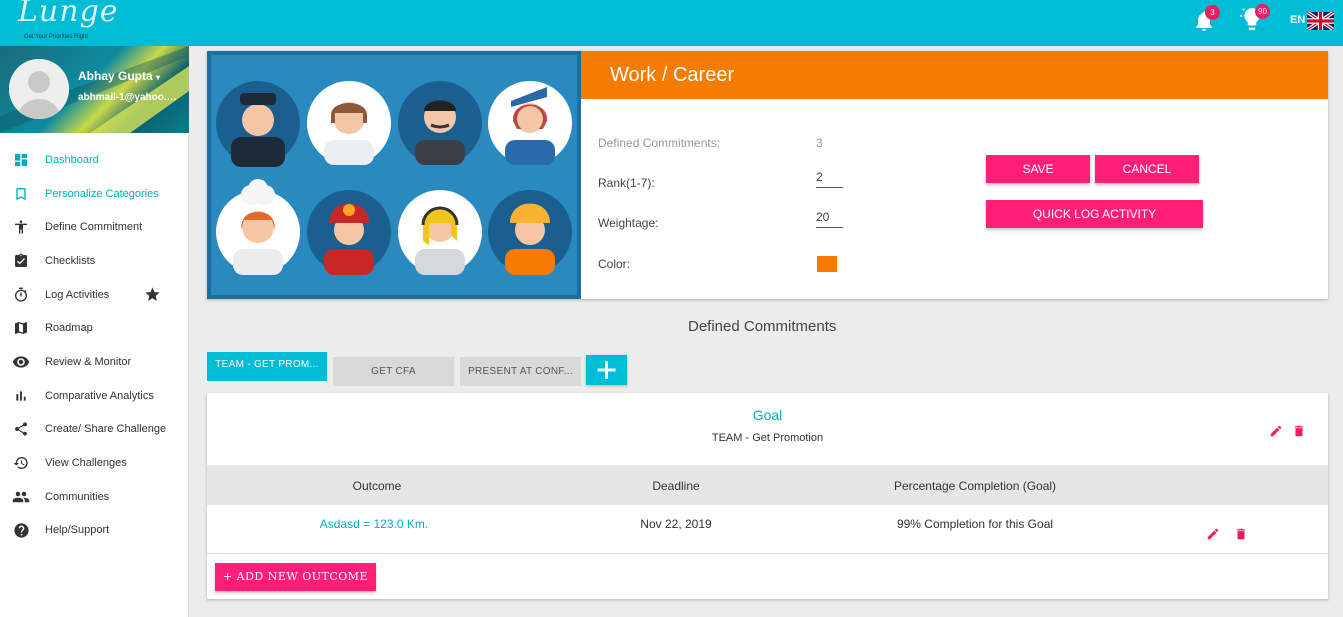 The image size is (1343, 617). Describe the element at coordinates (614, 264) in the screenshot. I see `color-label: Color:` at that location.